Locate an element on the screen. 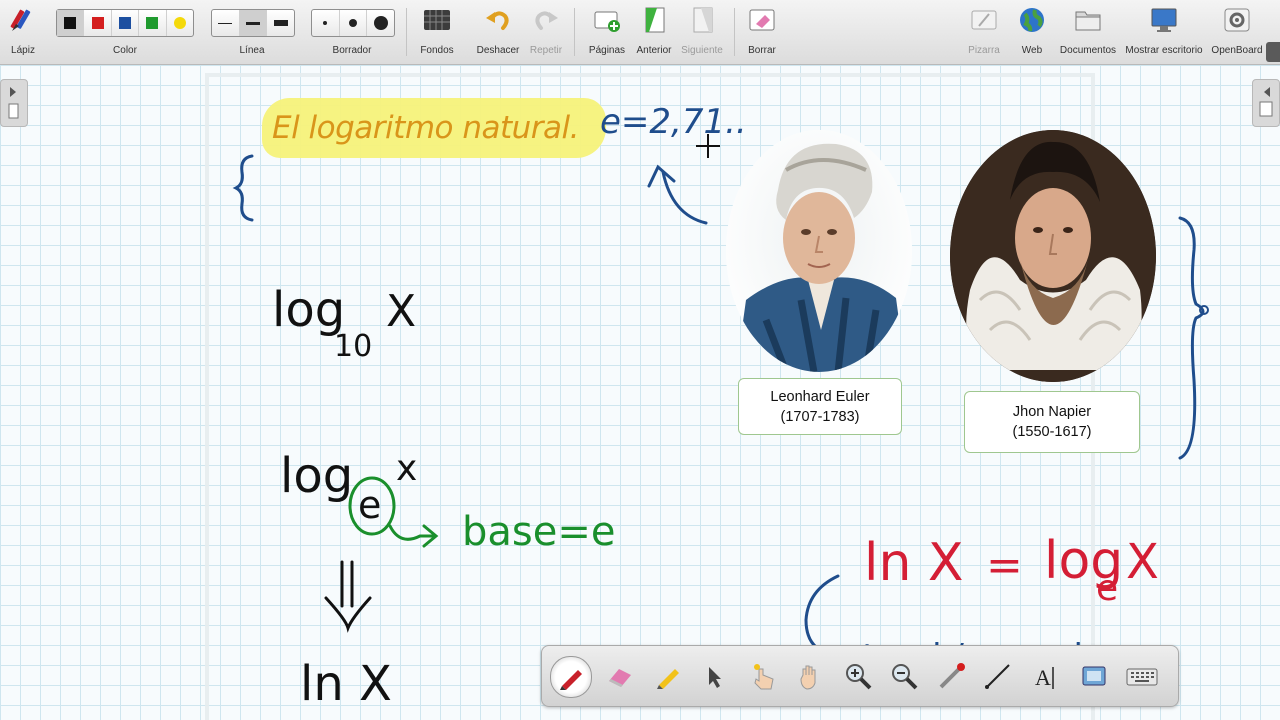 This screenshot has width=1280, height=720. pen-icon is located at coordinates (571, 680).